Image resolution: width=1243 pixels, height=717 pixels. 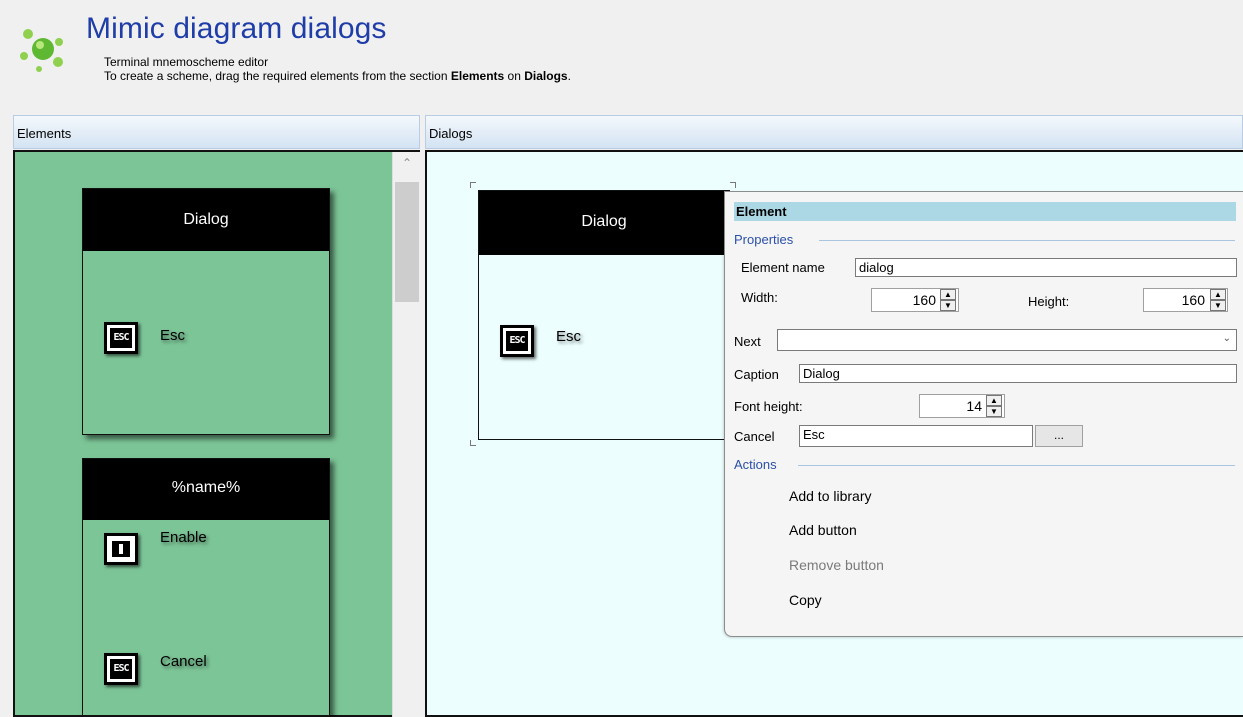 What do you see at coordinates (604, 315) in the screenshot?
I see `canvas-dialog: Dialog ESC Esc` at bounding box center [604, 315].